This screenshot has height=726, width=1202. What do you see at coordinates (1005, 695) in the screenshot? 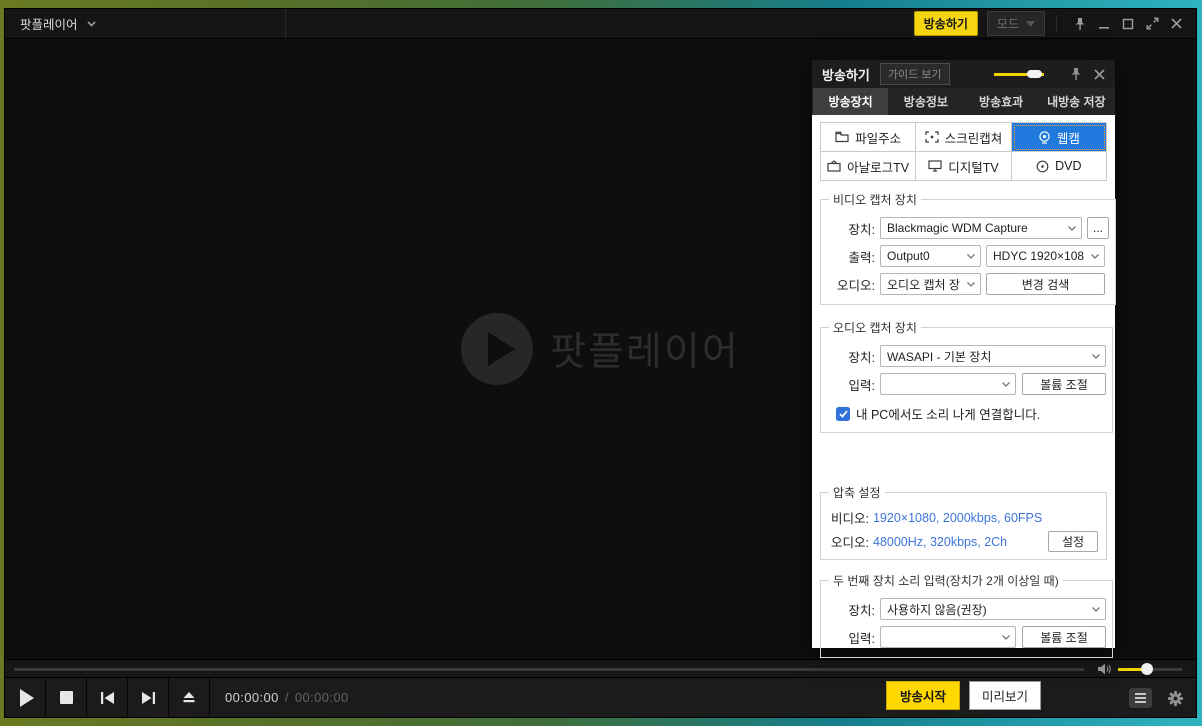
I see `preview-button: 미리보기` at bounding box center [1005, 695].